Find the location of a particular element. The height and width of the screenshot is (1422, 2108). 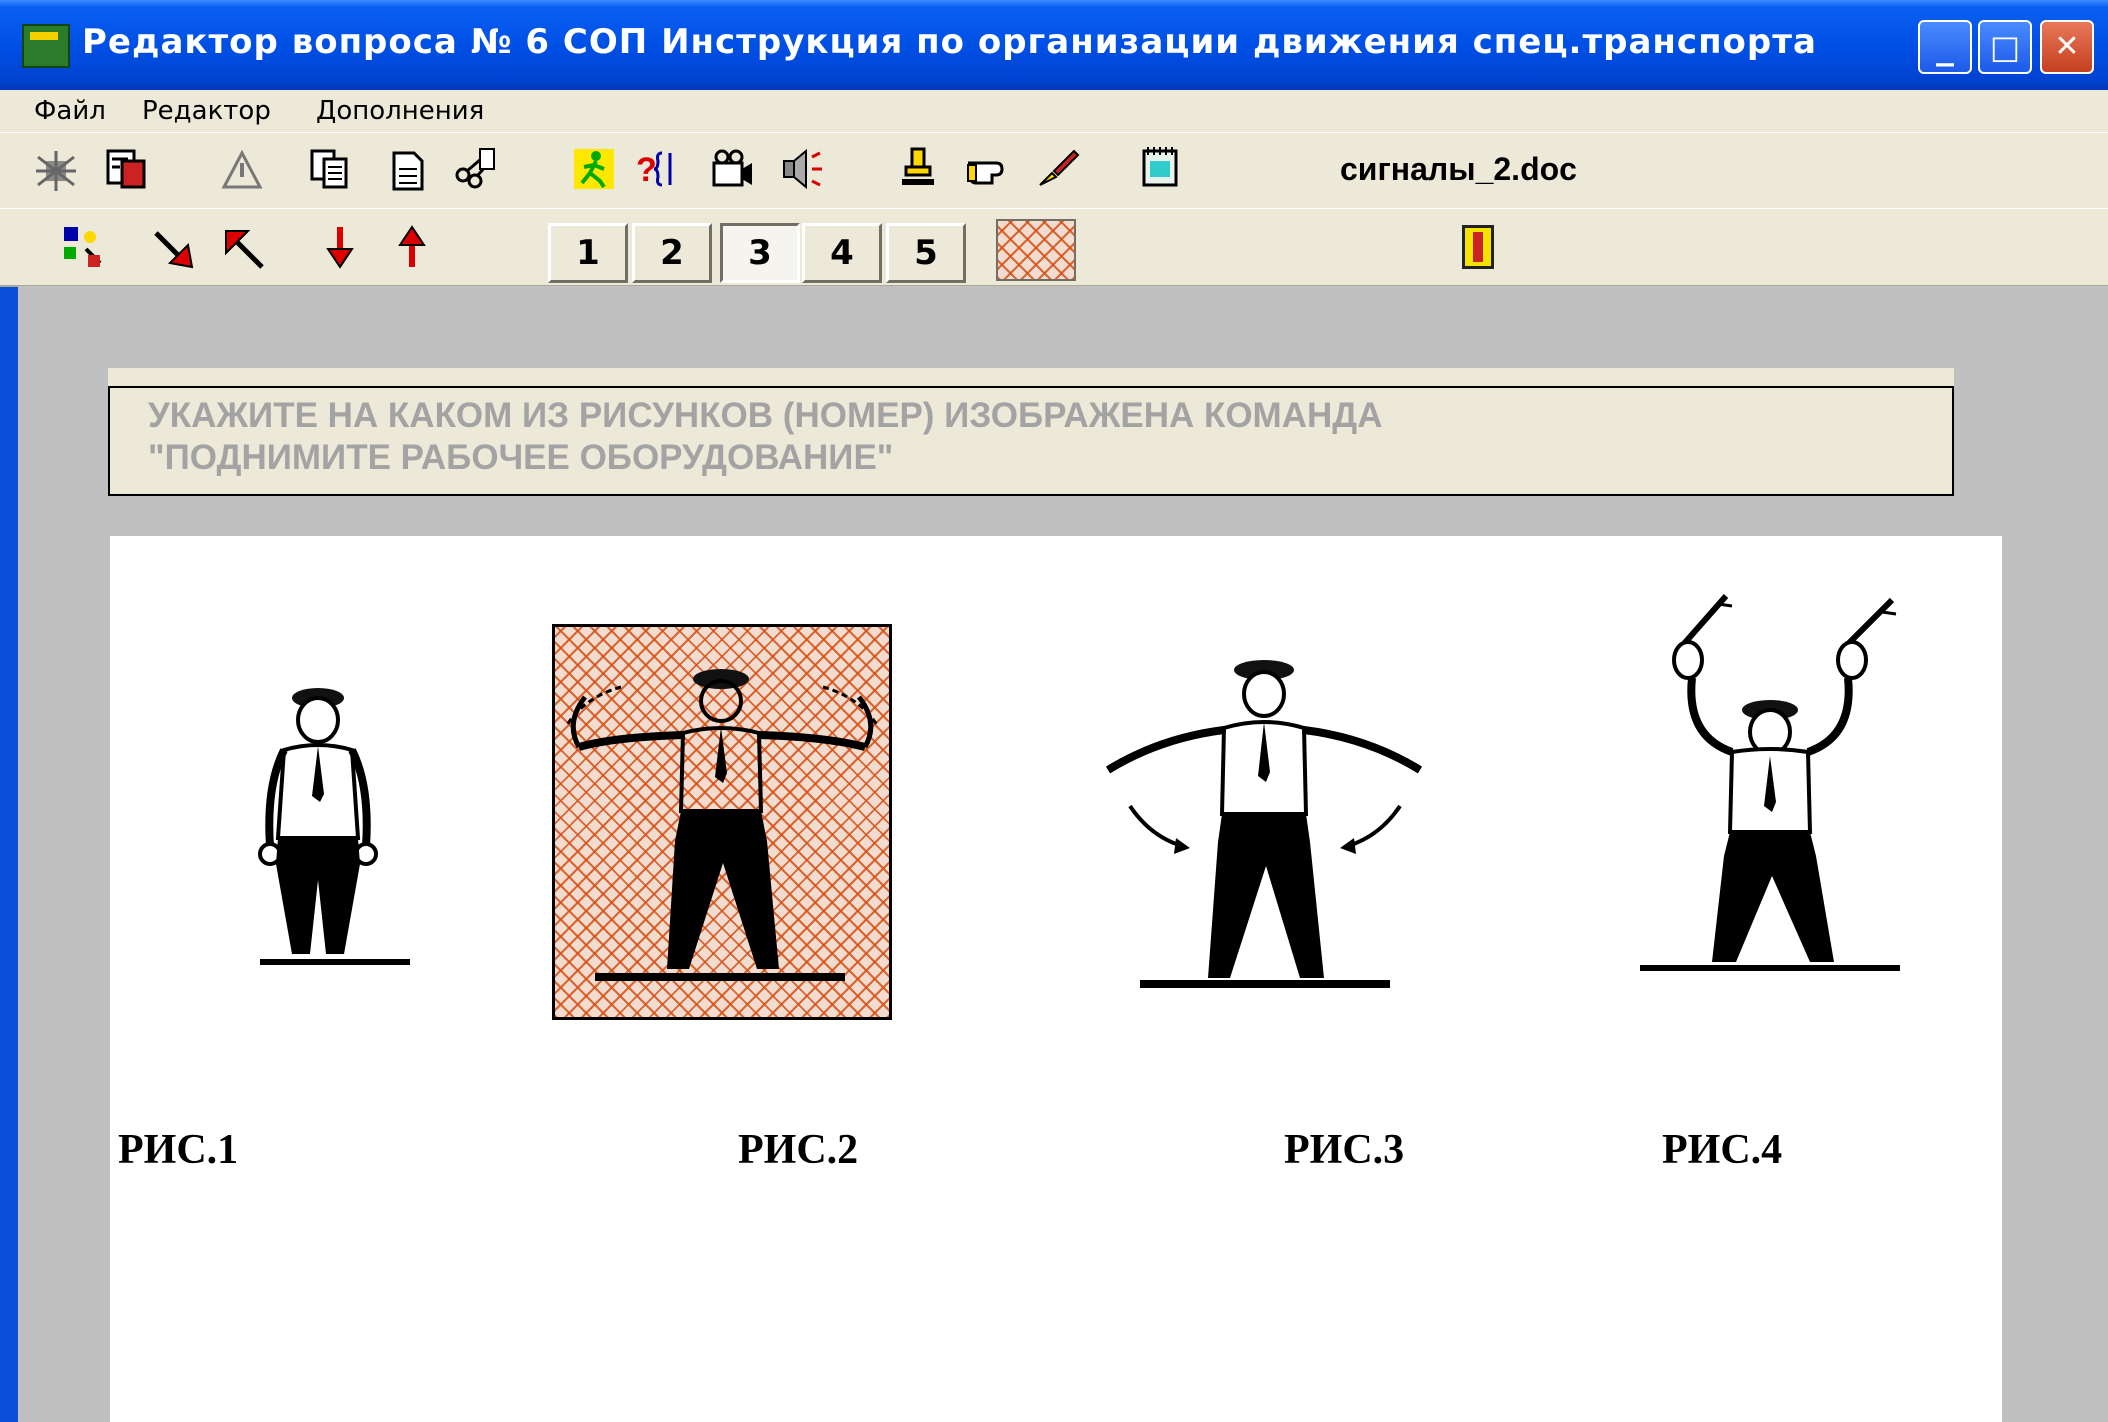

figure-2-caption: РИС.2 is located at coordinates (798, 1150).